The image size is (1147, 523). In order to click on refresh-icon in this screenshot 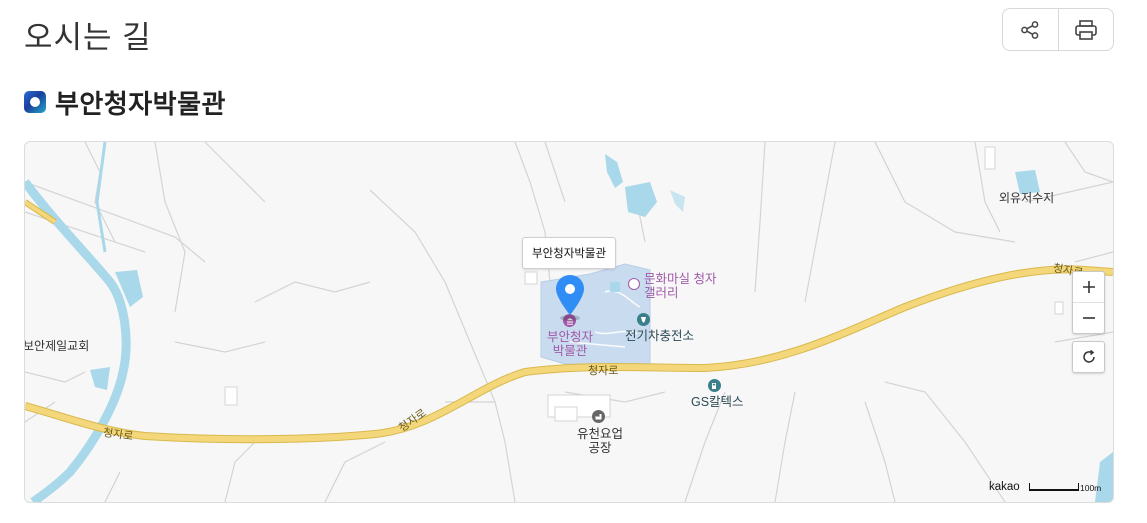, I will do `click(1088, 356)`.